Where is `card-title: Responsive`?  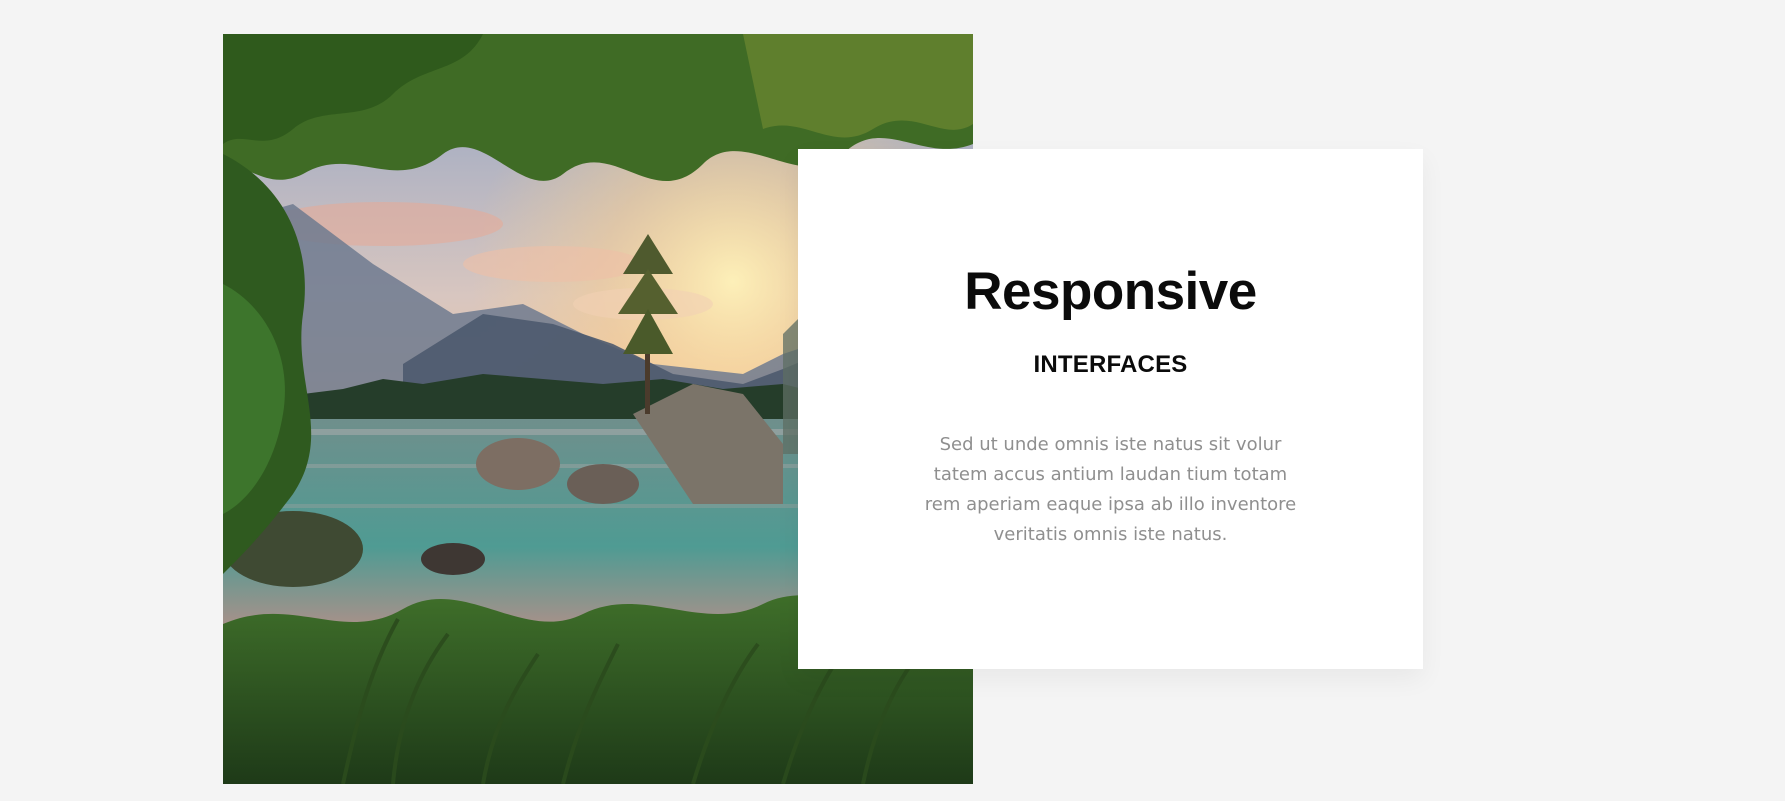 card-title: Responsive is located at coordinates (1110, 291).